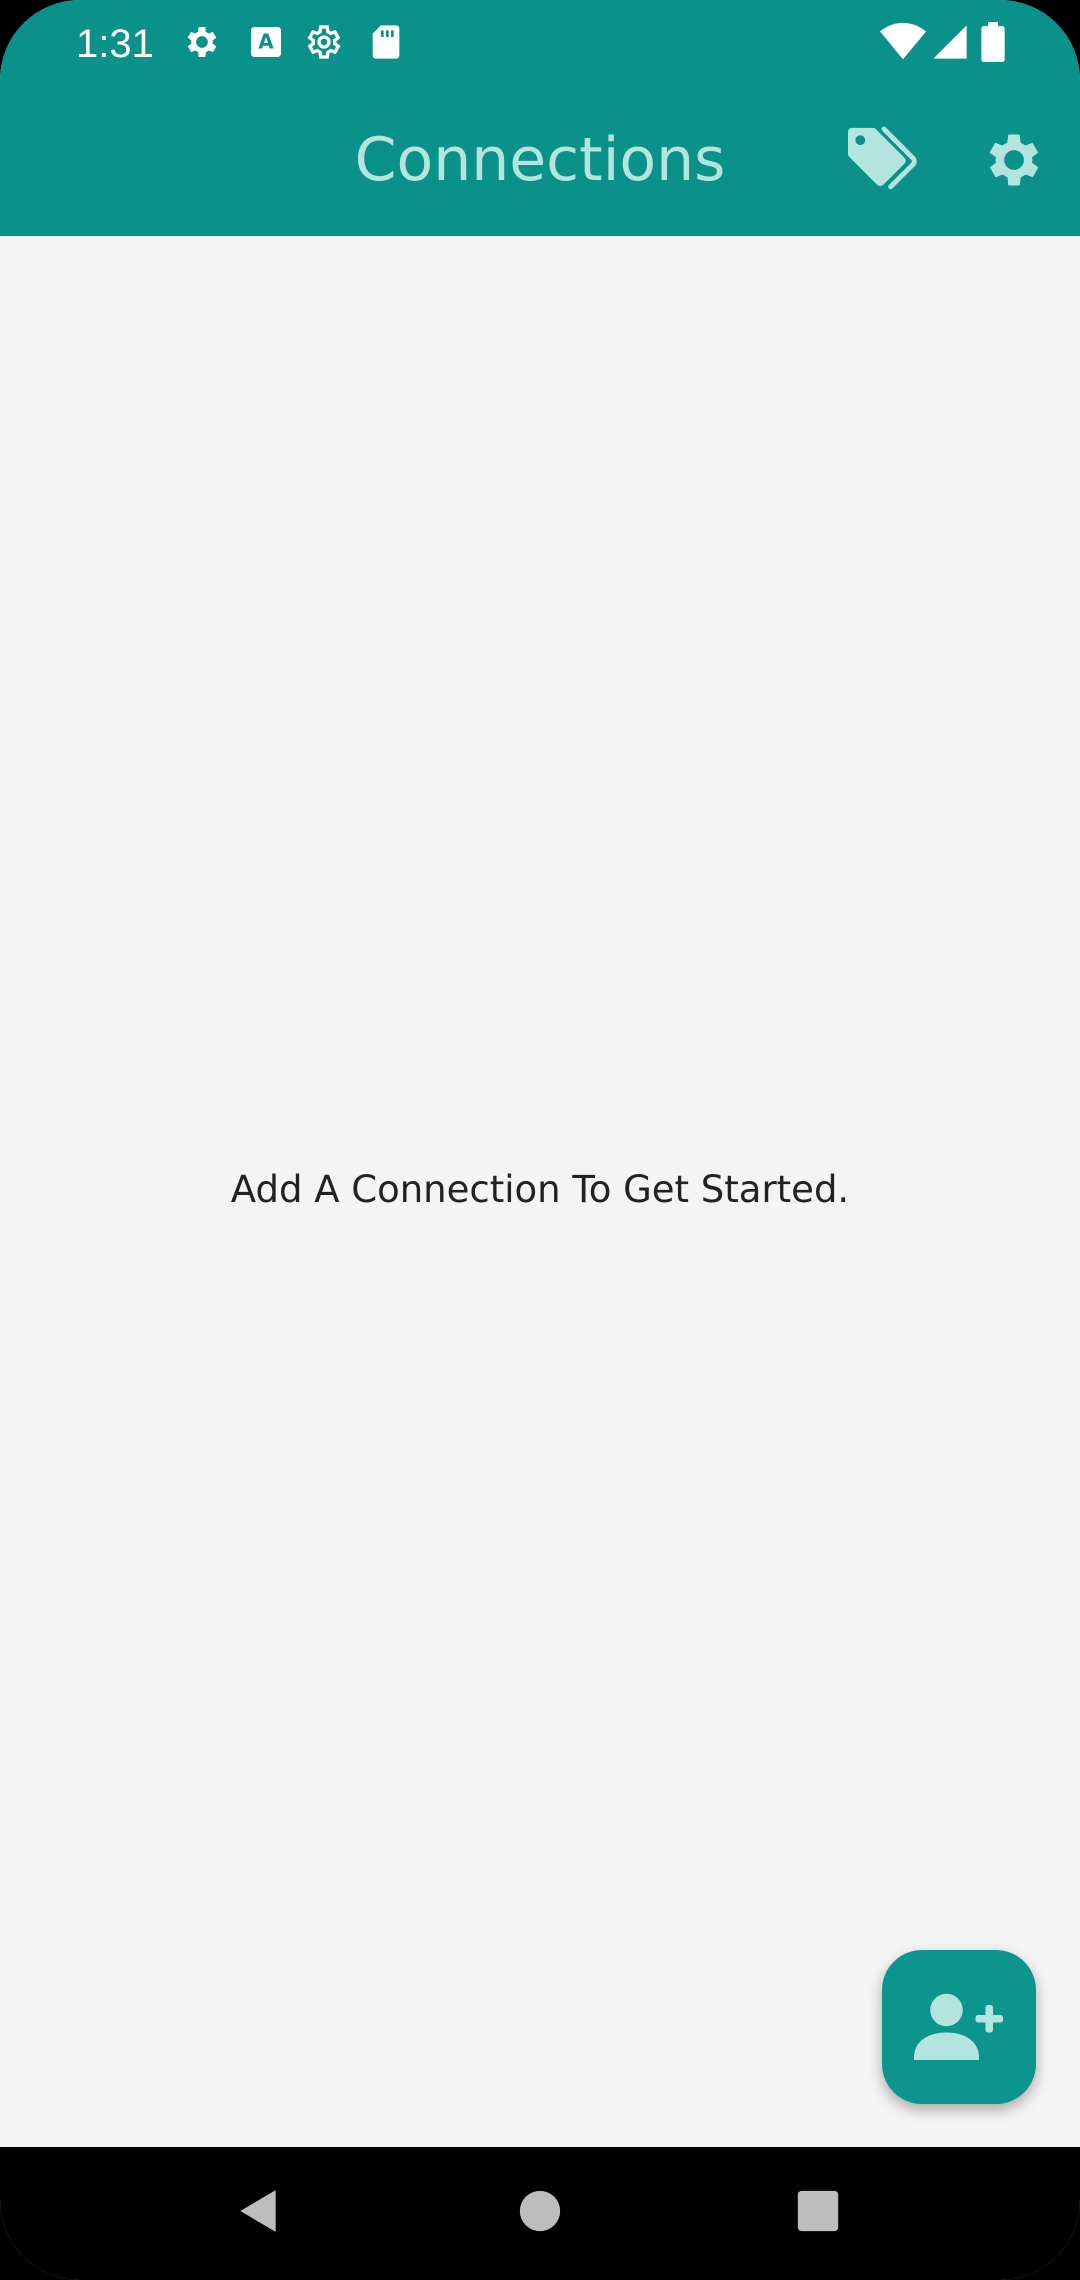 The height and width of the screenshot is (2280, 1080). Describe the element at coordinates (540, 162) in the screenshot. I see `app-bar: Connections` at that location.